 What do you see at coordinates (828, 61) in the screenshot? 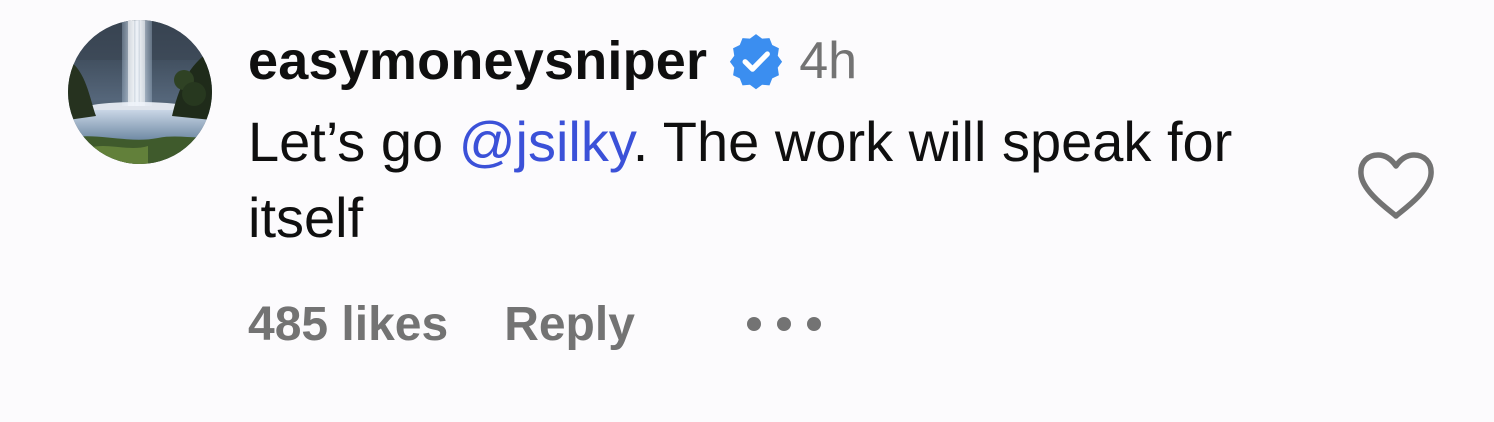
I see `comment-timestamp: 4h` at bounding box center [828, 61].